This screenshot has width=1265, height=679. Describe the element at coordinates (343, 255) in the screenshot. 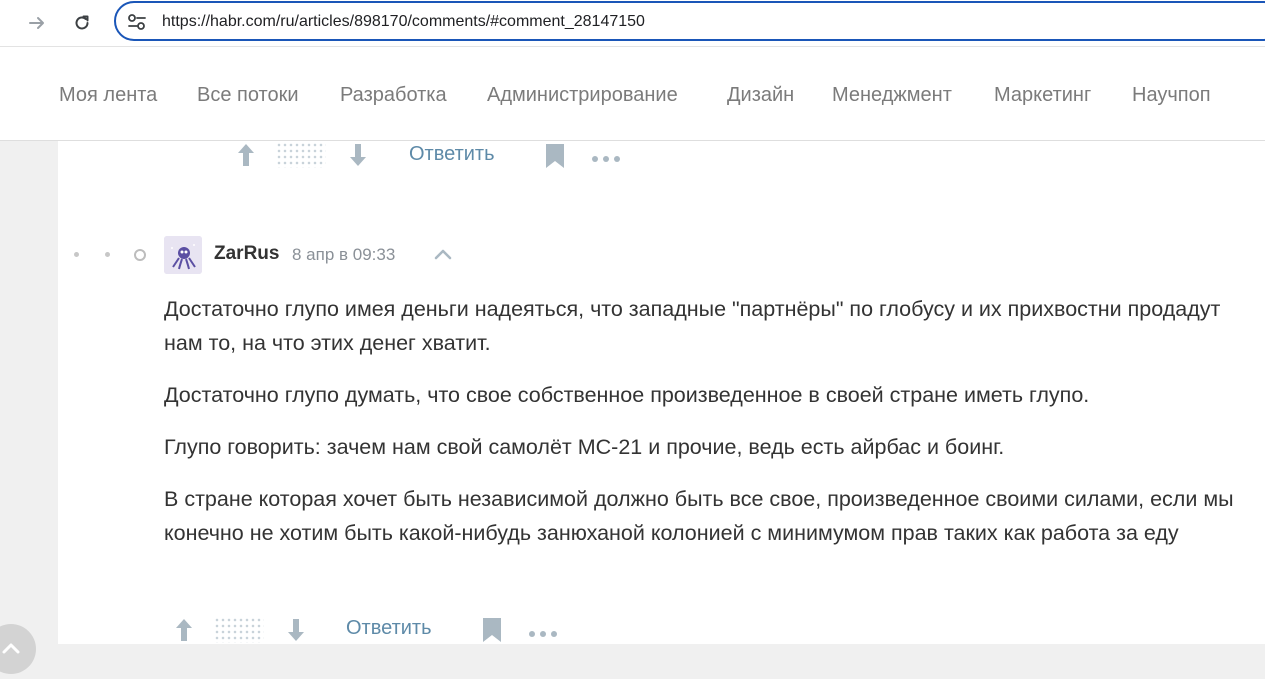

I see `comment-timestamp: 8 апр в 09:33` at that location.